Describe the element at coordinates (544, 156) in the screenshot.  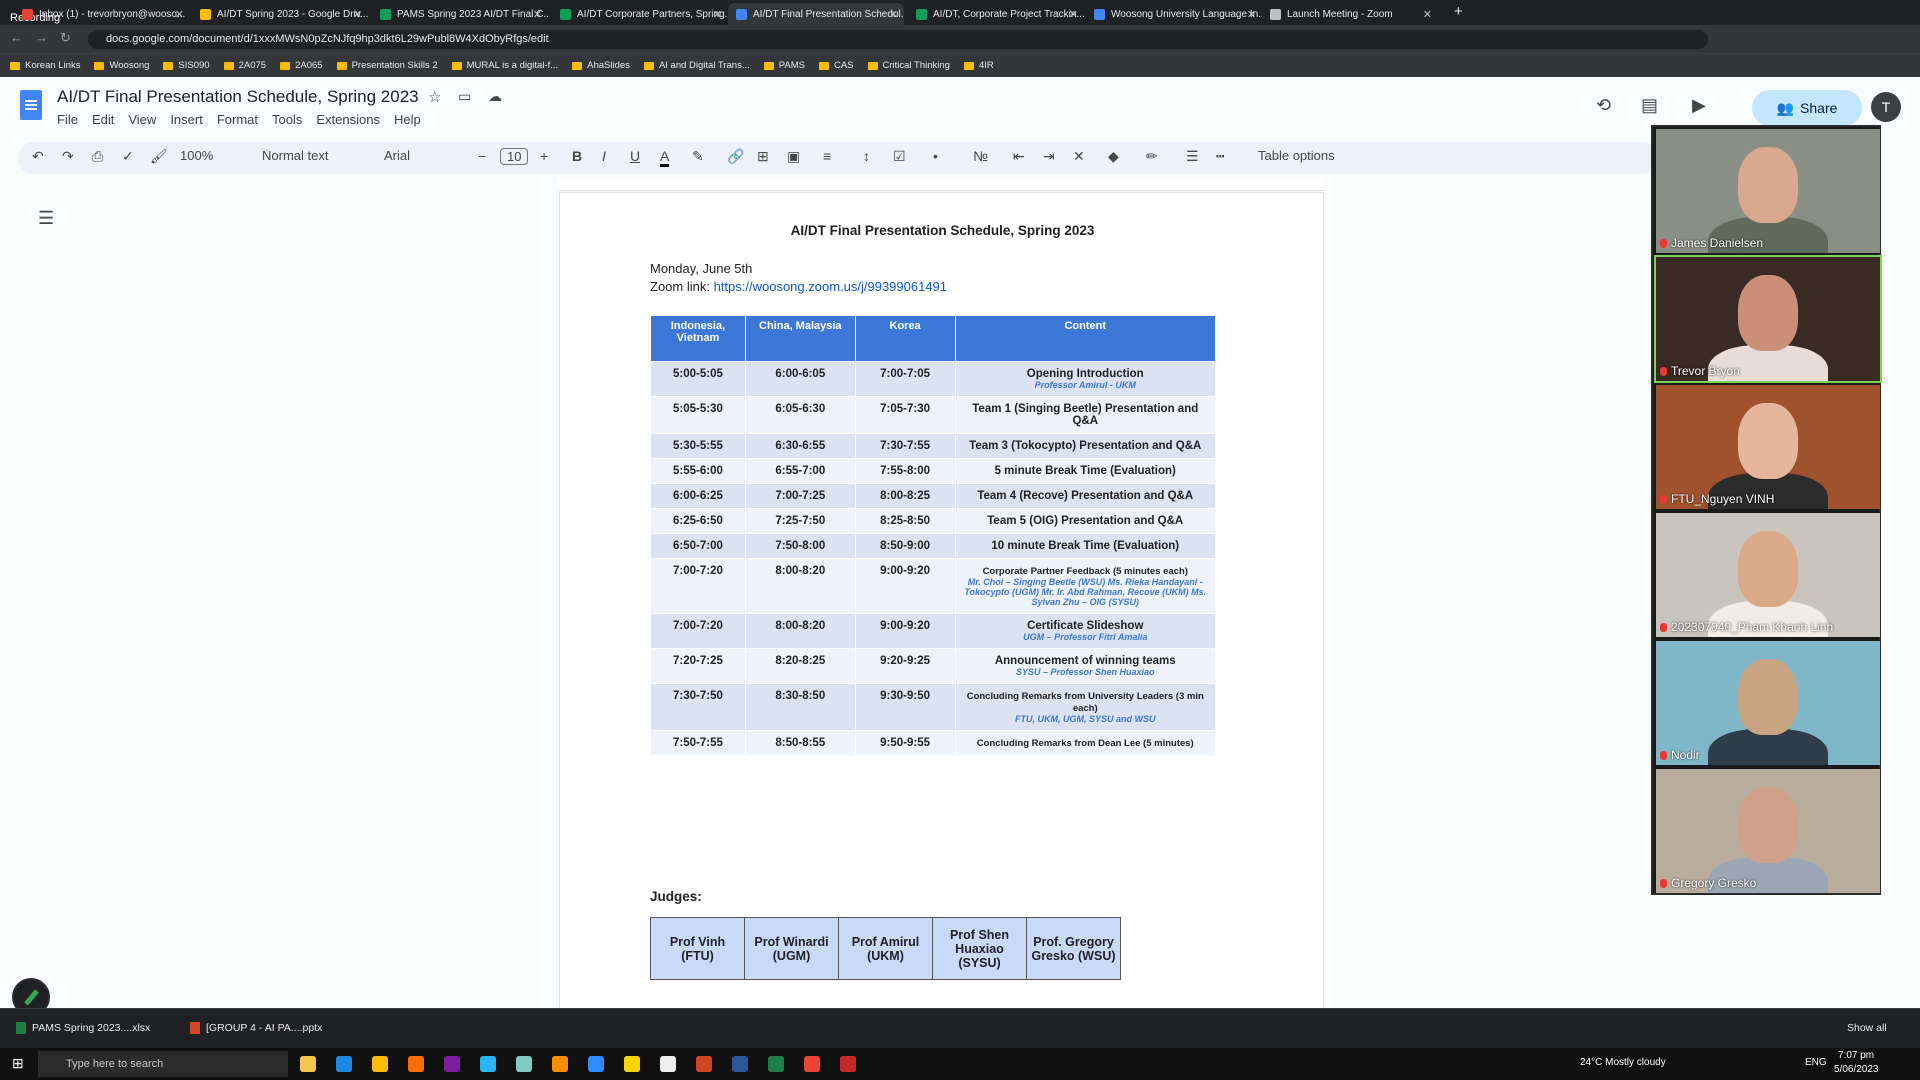
I see `increase-font-icon: +` at that location.